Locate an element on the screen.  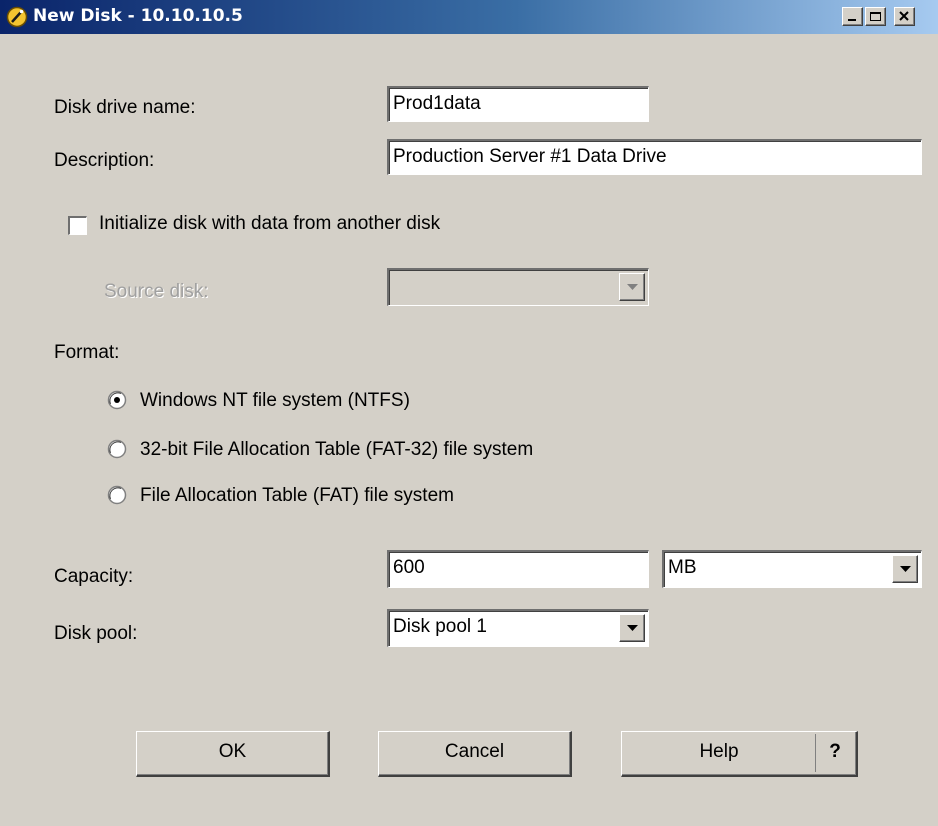
capacity-unit-dropdown-button is located at coordinates (905, 569).